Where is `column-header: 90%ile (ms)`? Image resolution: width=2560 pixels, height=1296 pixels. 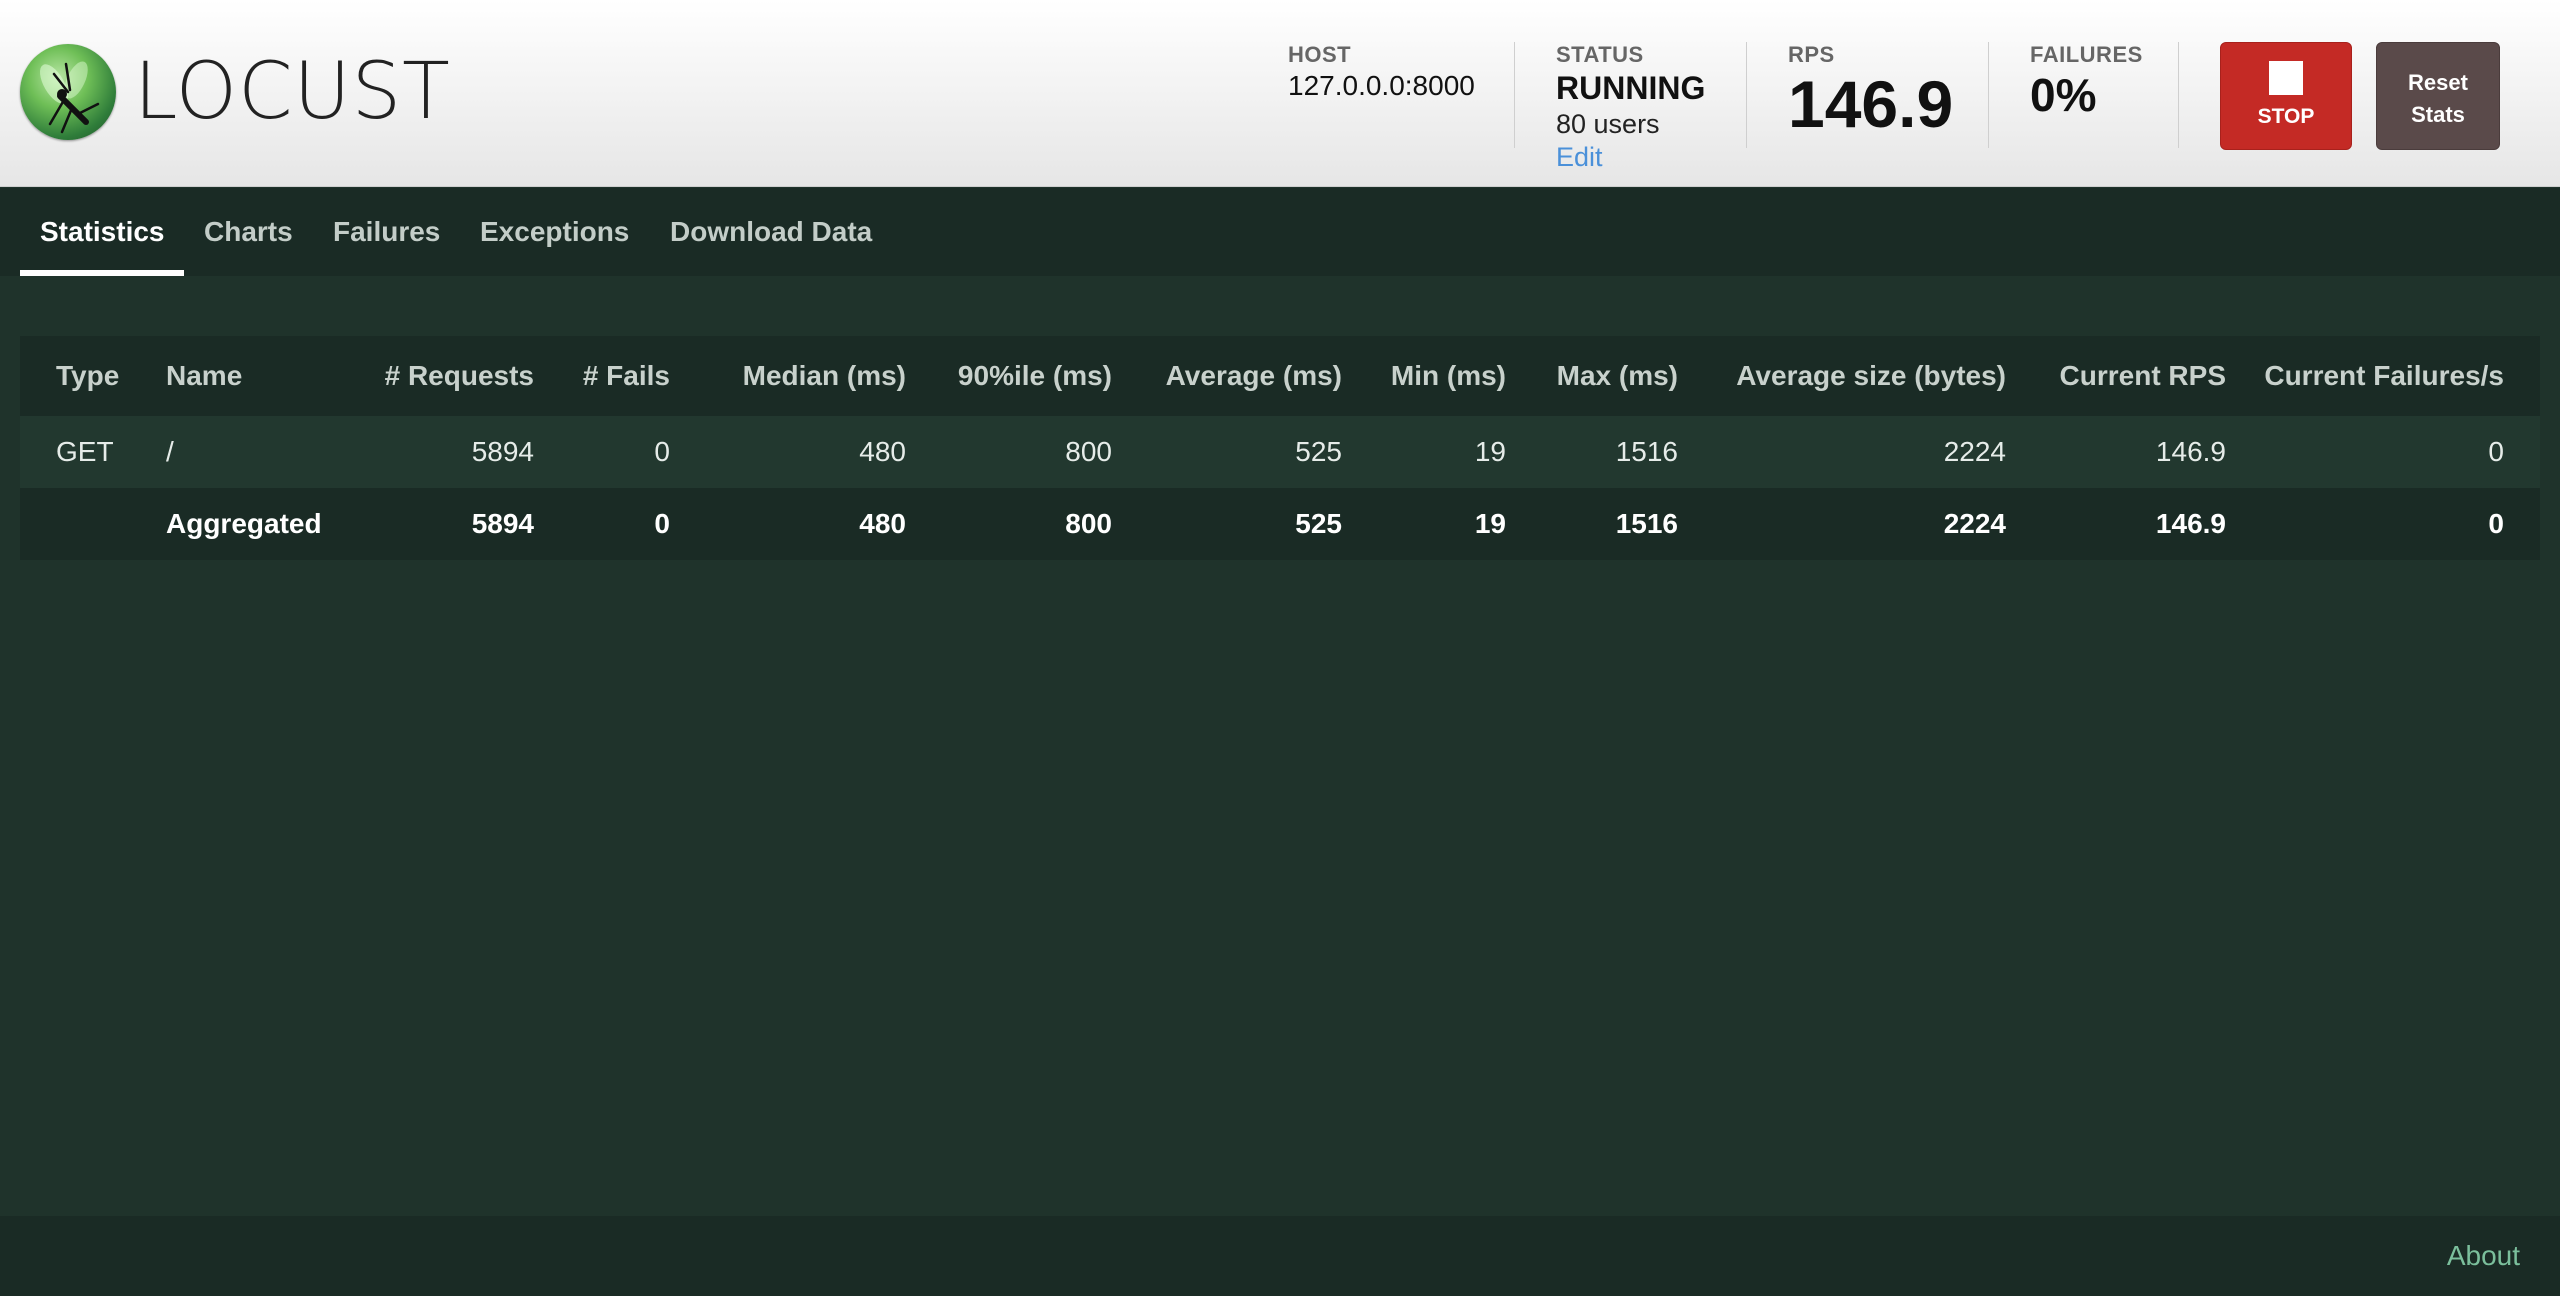
column-header: 90%ile (ms) is located at coordinates (1016, 376).